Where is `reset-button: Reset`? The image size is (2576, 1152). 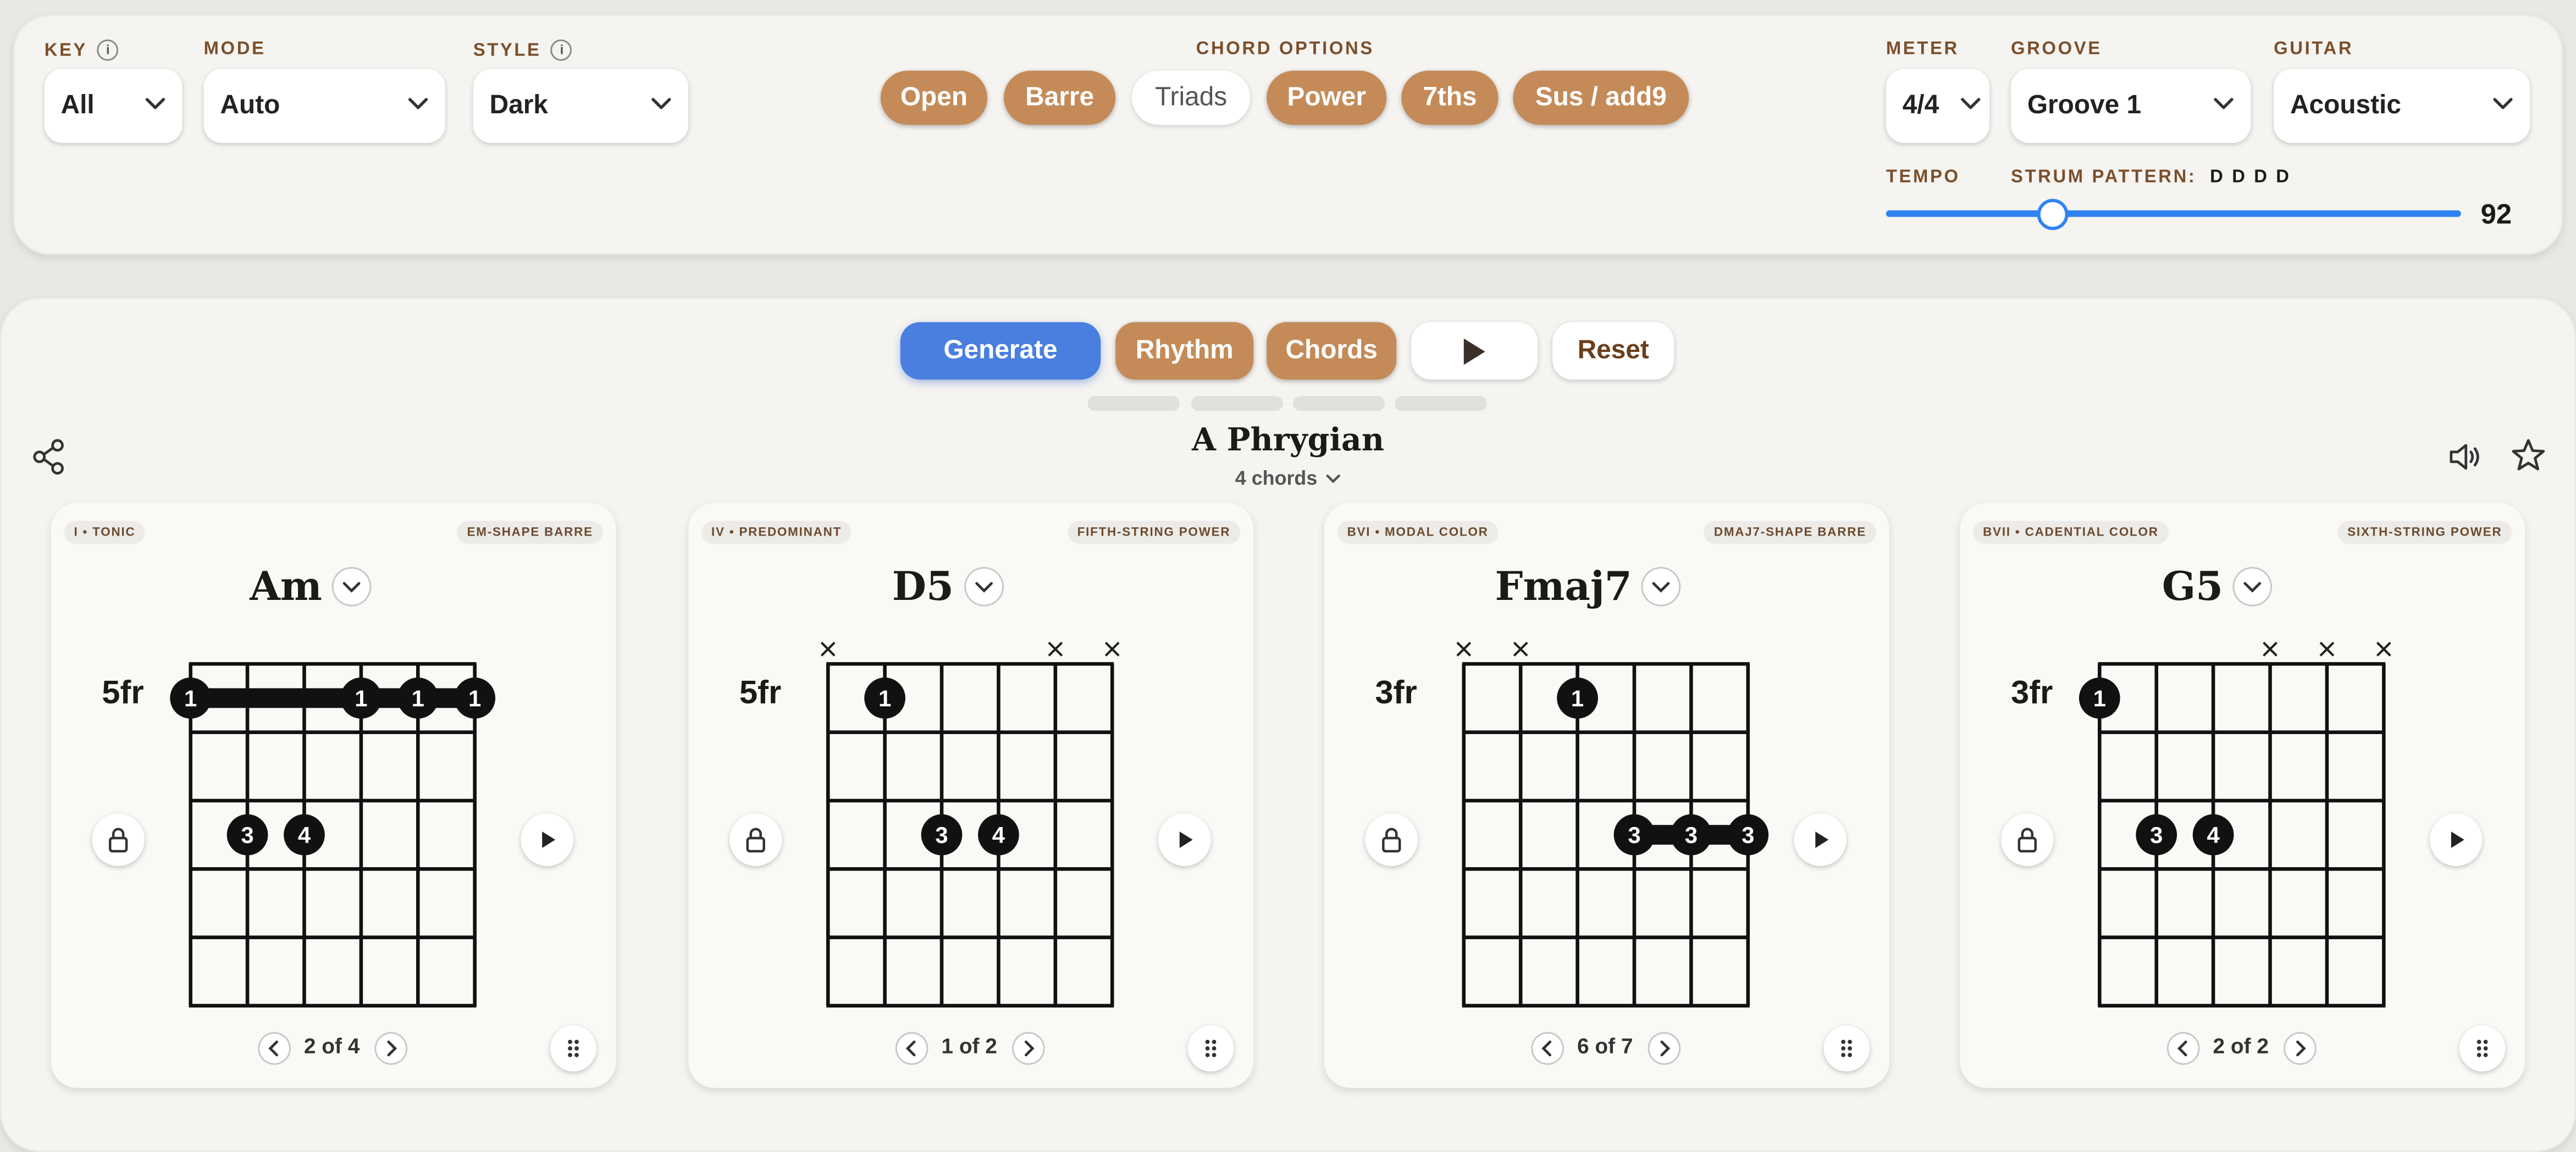
reset-button: Reset is located at coordinates (1613, 351).